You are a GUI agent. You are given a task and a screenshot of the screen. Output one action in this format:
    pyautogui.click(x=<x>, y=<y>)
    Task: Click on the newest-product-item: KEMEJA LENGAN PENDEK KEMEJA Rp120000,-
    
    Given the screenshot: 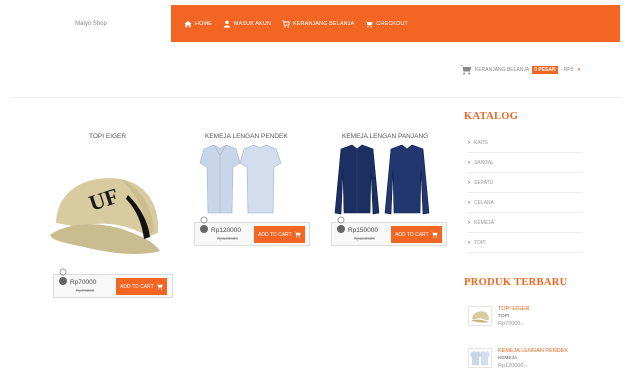 What is the action you would take?
    pyautogui.click(x=528, y=359)
    